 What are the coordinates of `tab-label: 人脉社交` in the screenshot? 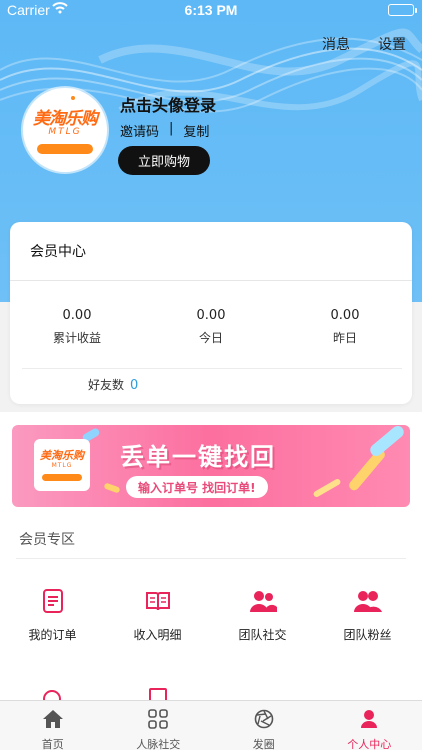 It's located at (158, 744).